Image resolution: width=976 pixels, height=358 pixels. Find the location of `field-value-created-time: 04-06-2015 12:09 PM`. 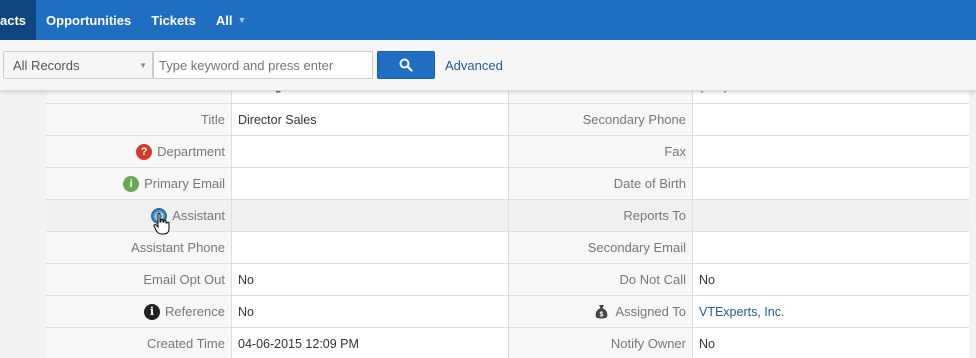

field-value-created-time: 04-06-2015 12:09 PM is located at coordinates (370, 343).